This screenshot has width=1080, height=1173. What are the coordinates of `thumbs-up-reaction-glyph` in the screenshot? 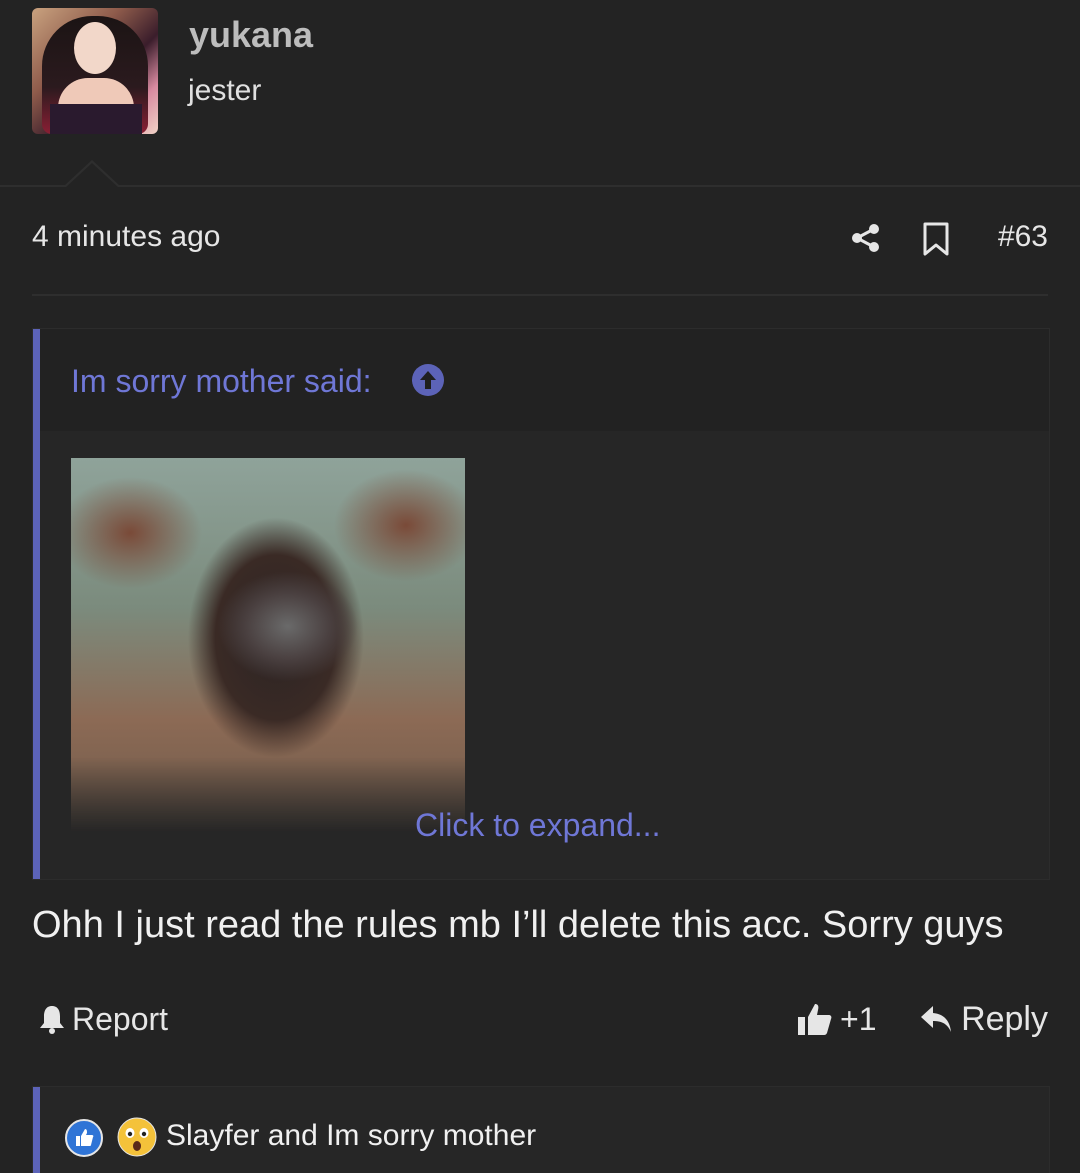 It's located at (85, 1137).